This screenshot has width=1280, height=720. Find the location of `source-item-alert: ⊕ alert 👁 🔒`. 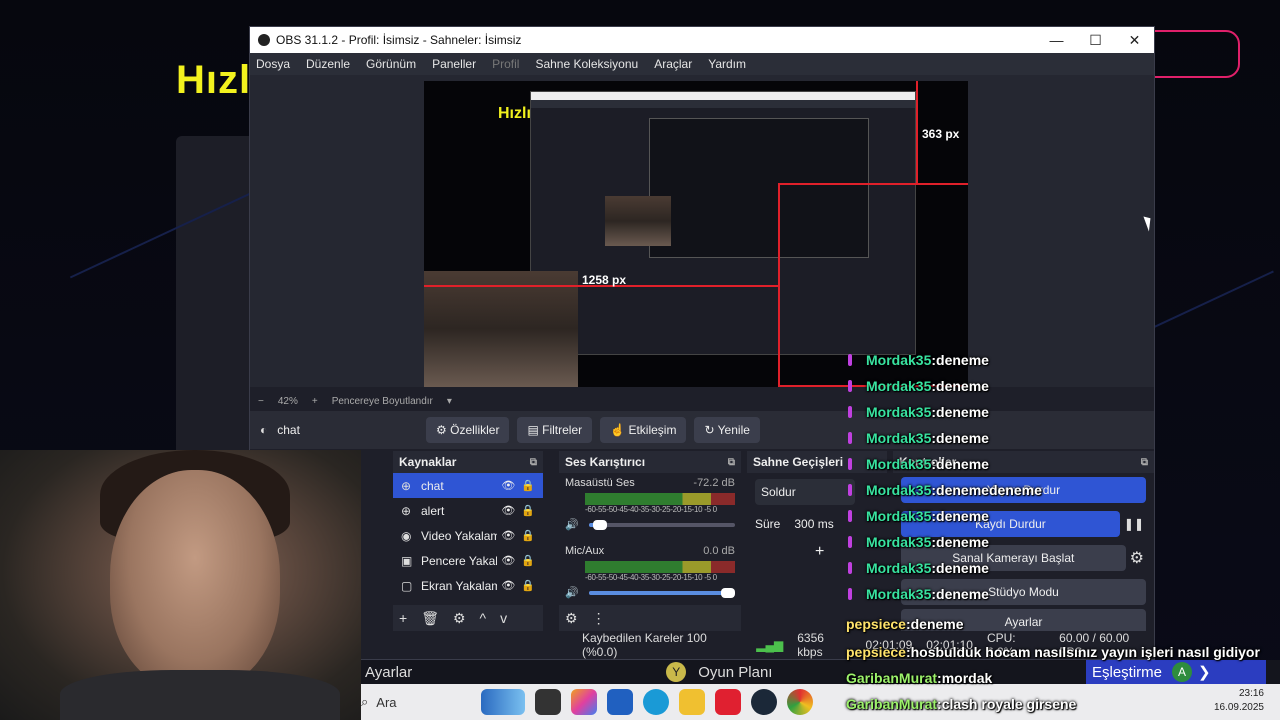

source-item-alert: ⊕ alert 👁 🔒 is located at coordinates (468, 510).